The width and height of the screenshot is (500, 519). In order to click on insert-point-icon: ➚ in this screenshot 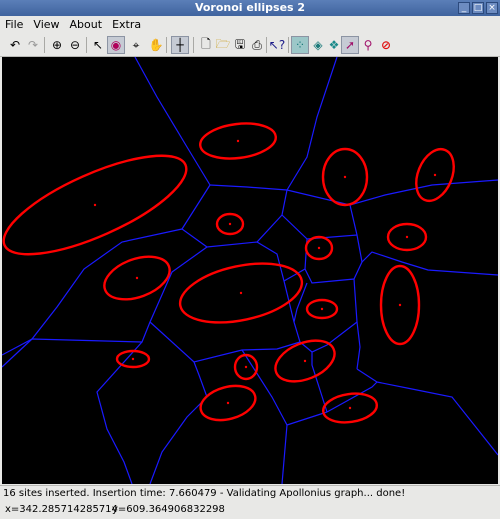, I will do `click(350, 45)`.